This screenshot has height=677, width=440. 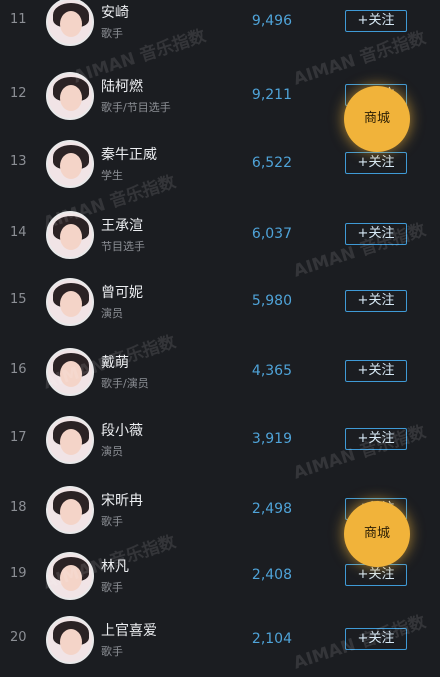 I want to click on score-value: 3,919, so click(x=271, y=439).